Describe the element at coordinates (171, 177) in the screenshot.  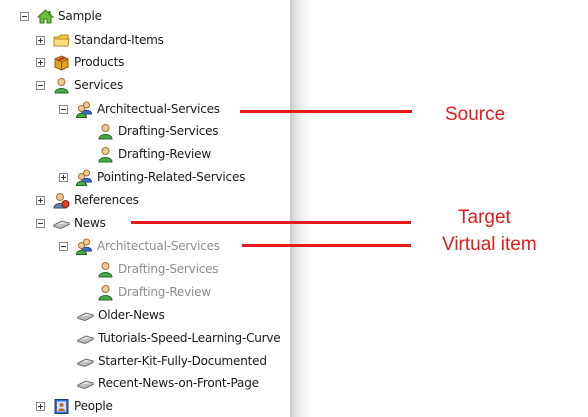
I see `tree-item-label: Pointing-Related-Services` at that location.